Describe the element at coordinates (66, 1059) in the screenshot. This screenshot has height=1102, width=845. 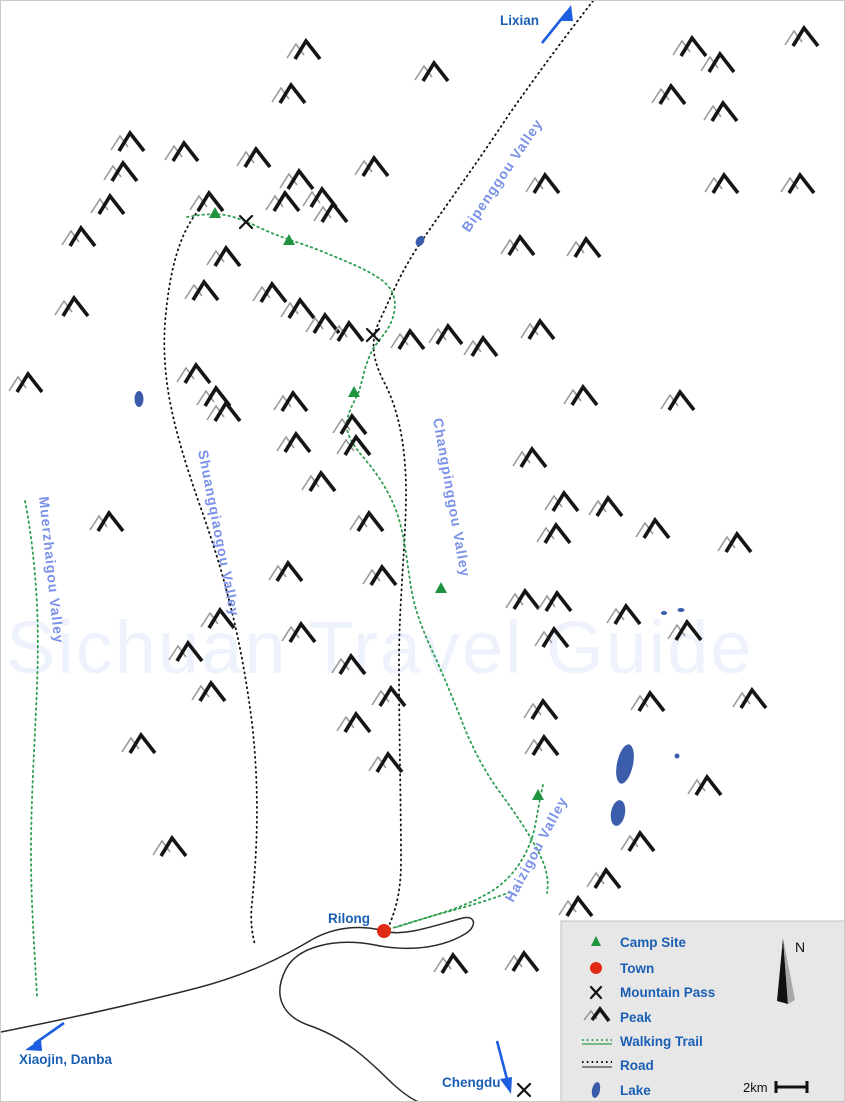
I see `label-xiaojin-danba: Xiaojin, Danba` at that location.